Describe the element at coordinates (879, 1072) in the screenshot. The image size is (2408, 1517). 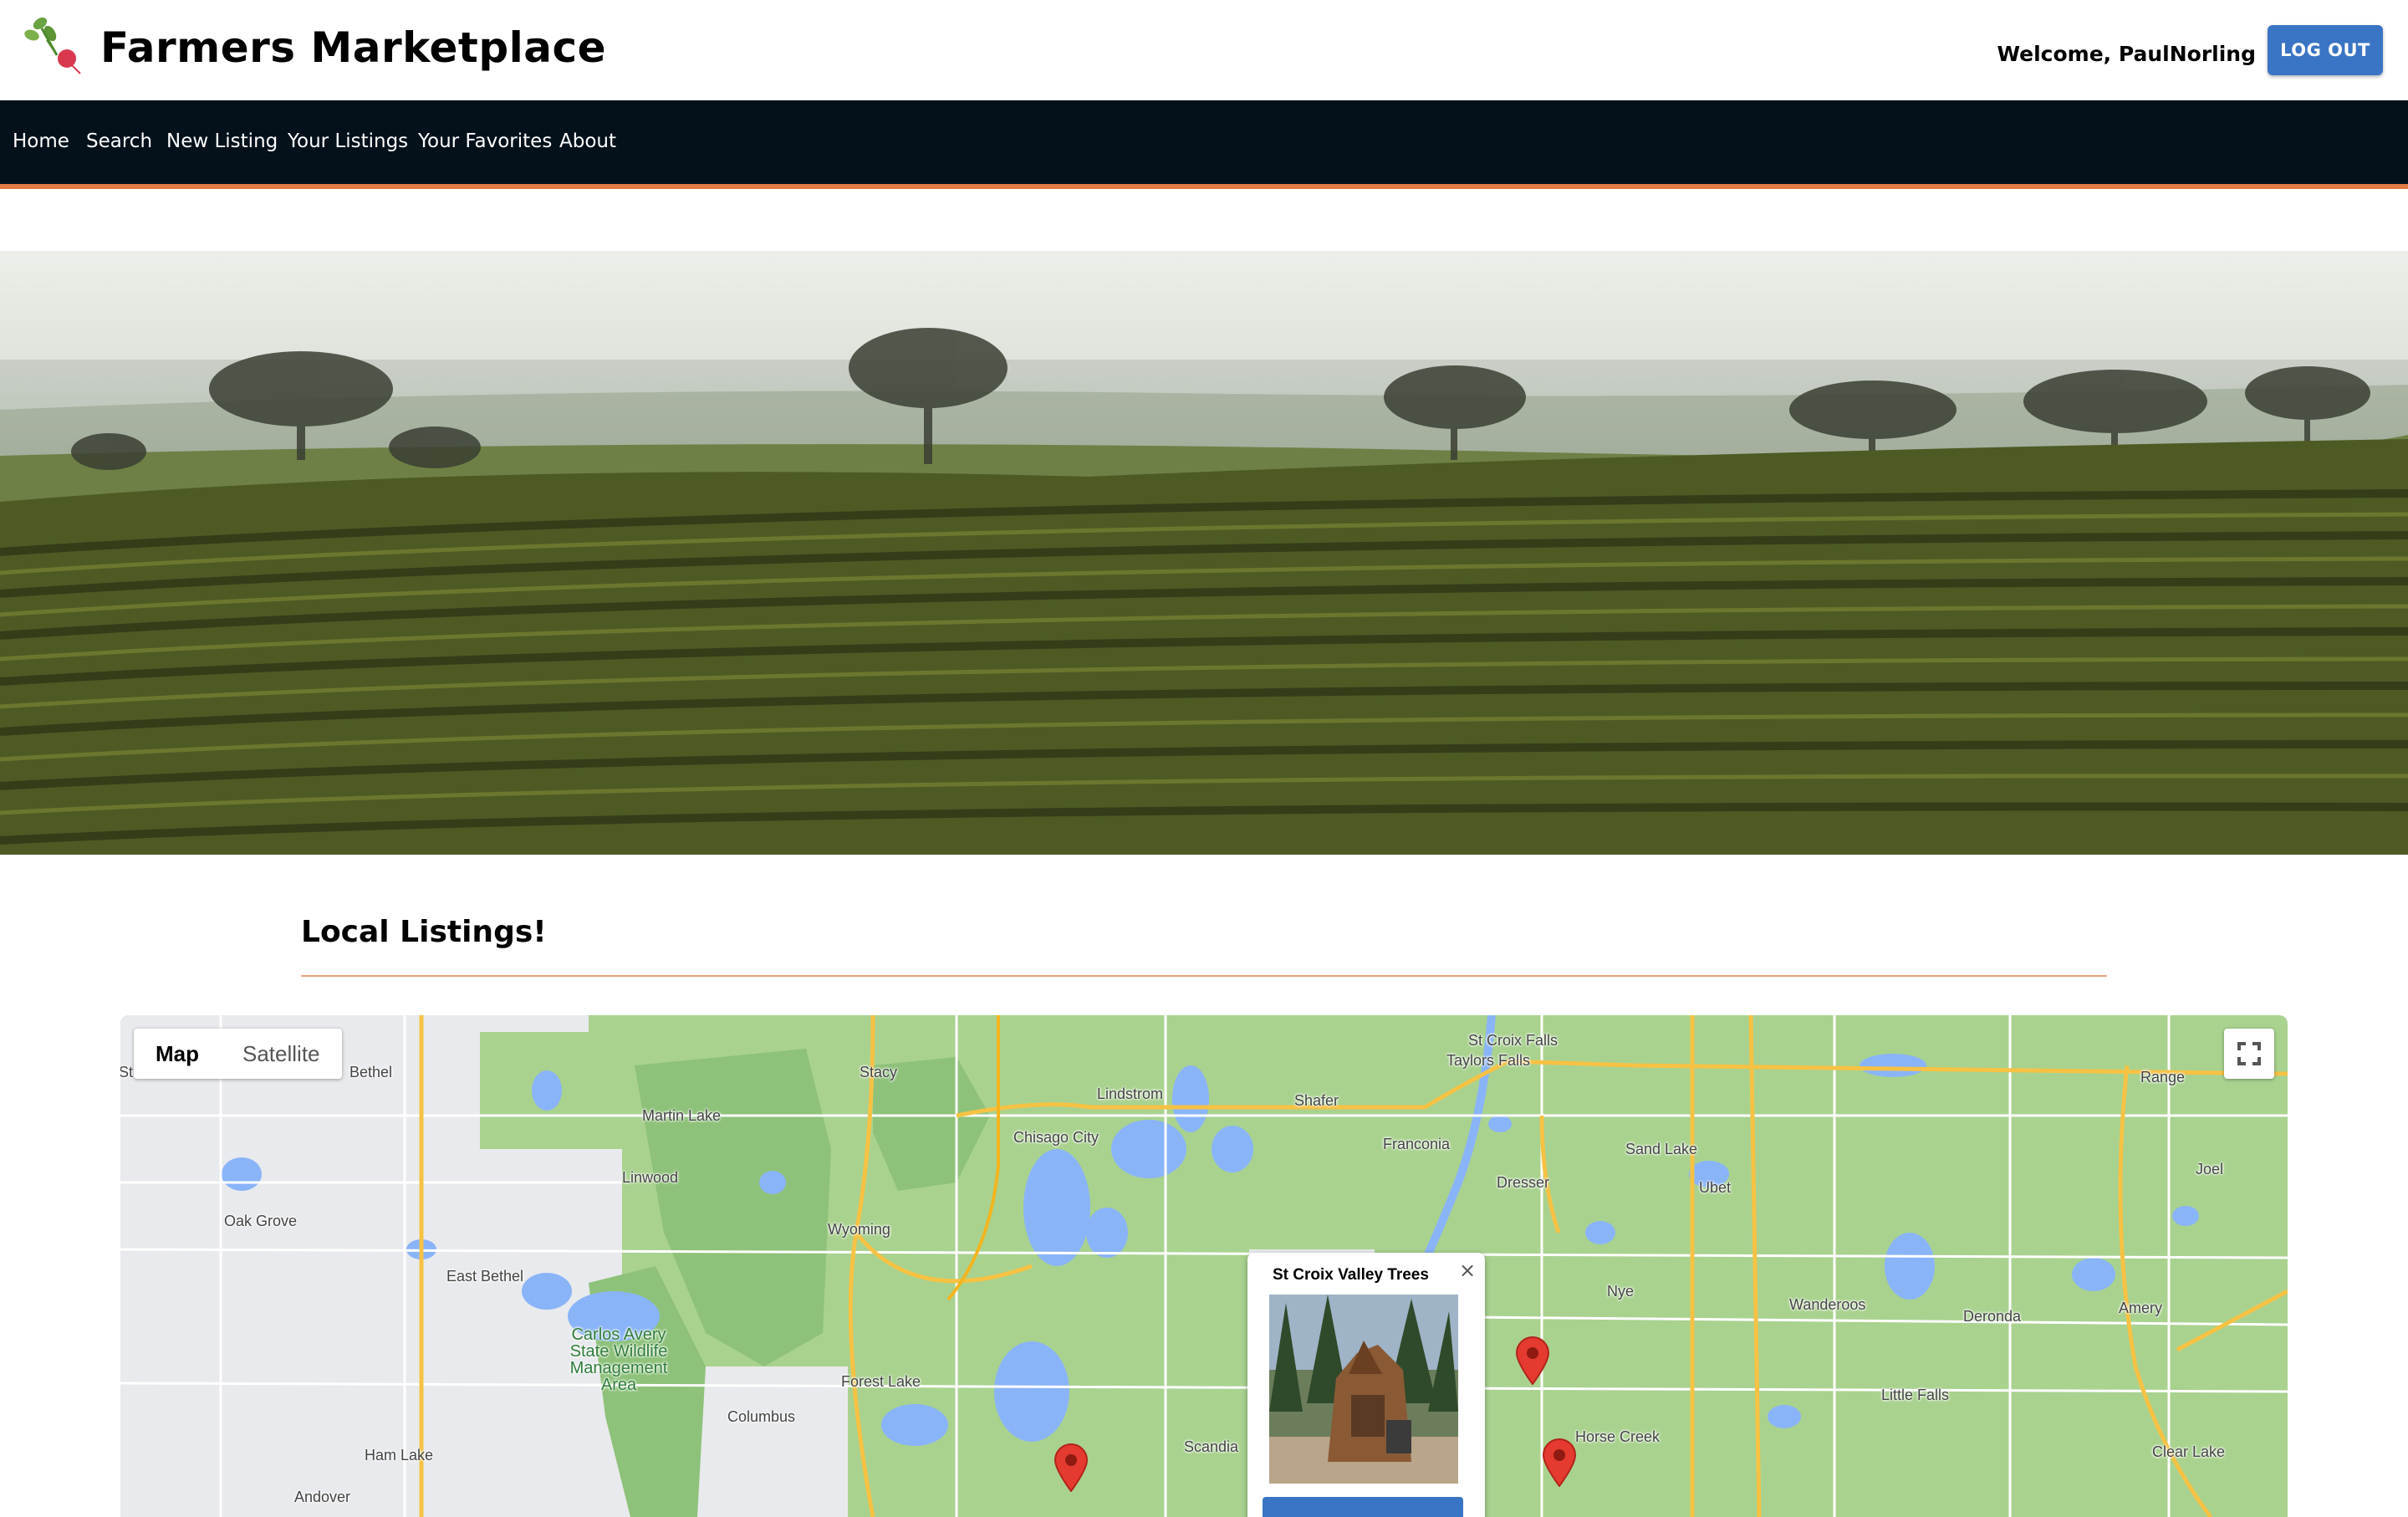
I see `place-label: Stacy` at that location.